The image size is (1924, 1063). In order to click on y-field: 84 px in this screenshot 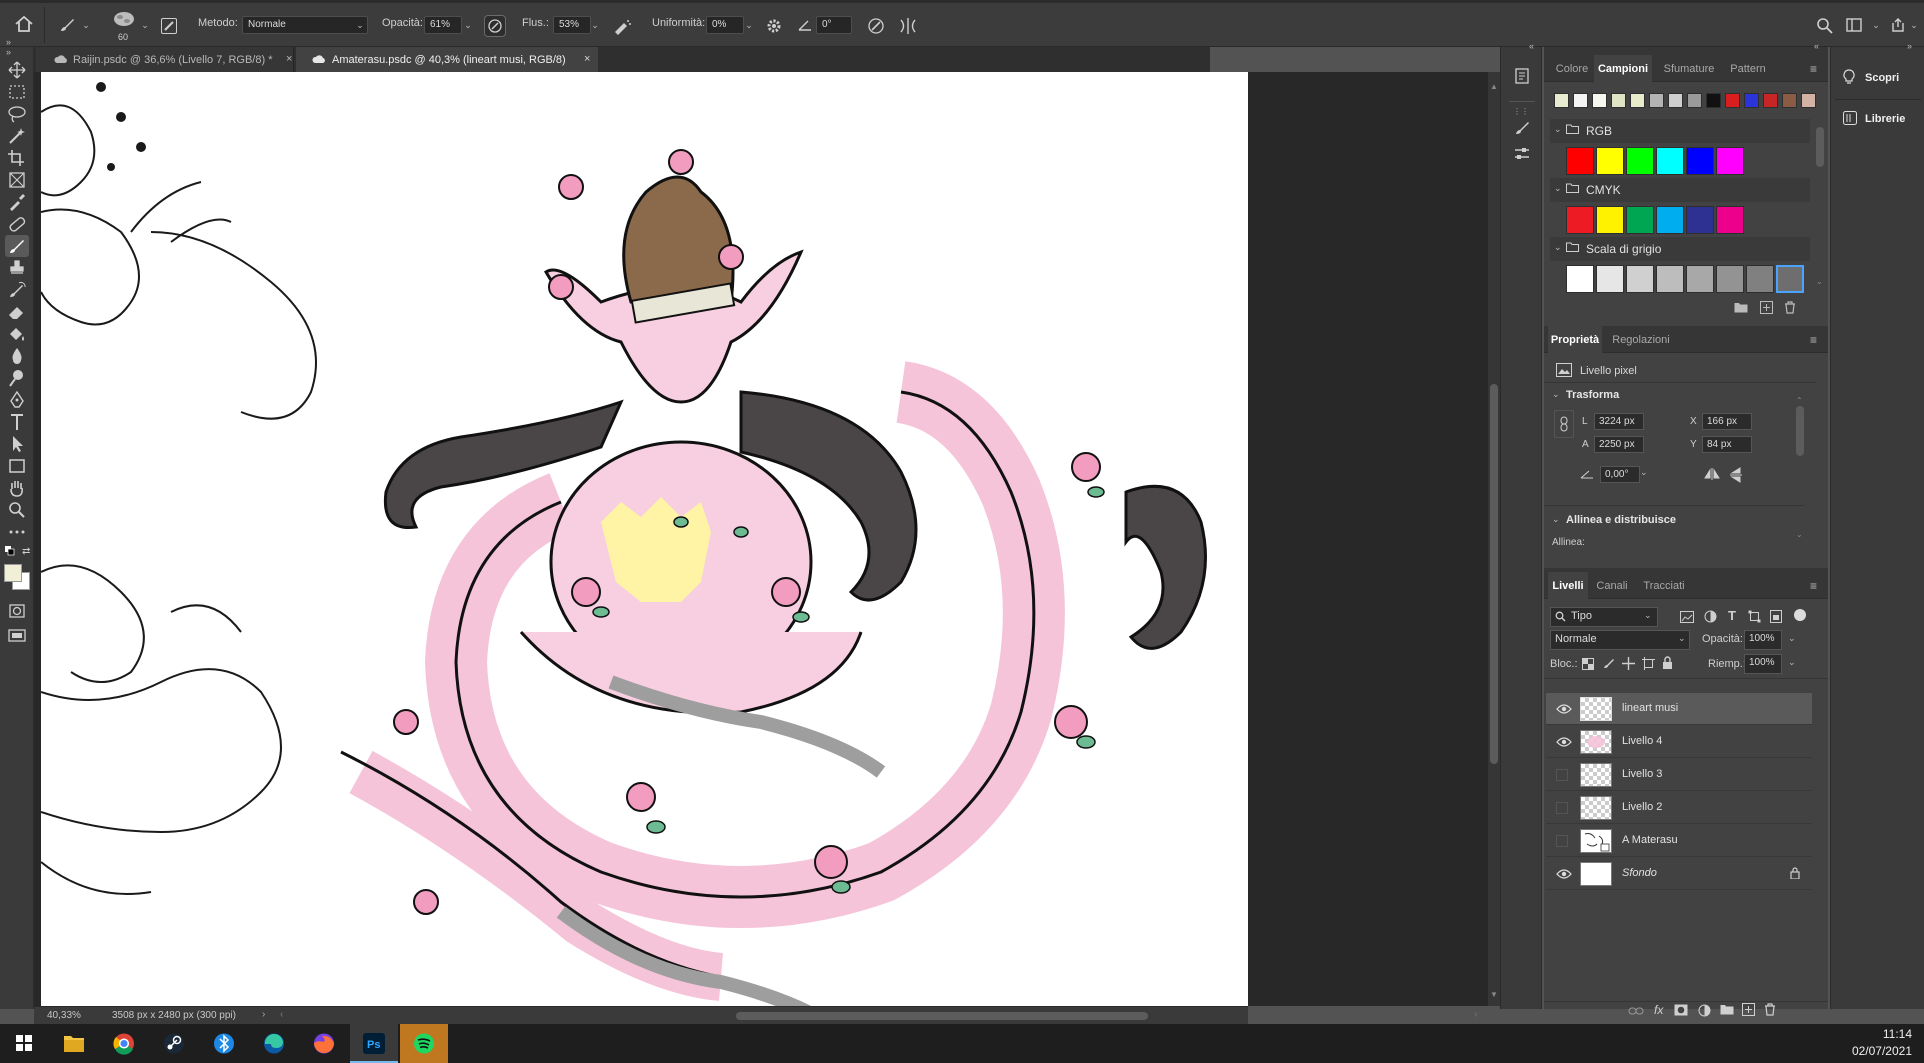, I will do `click(1727, 444)`.